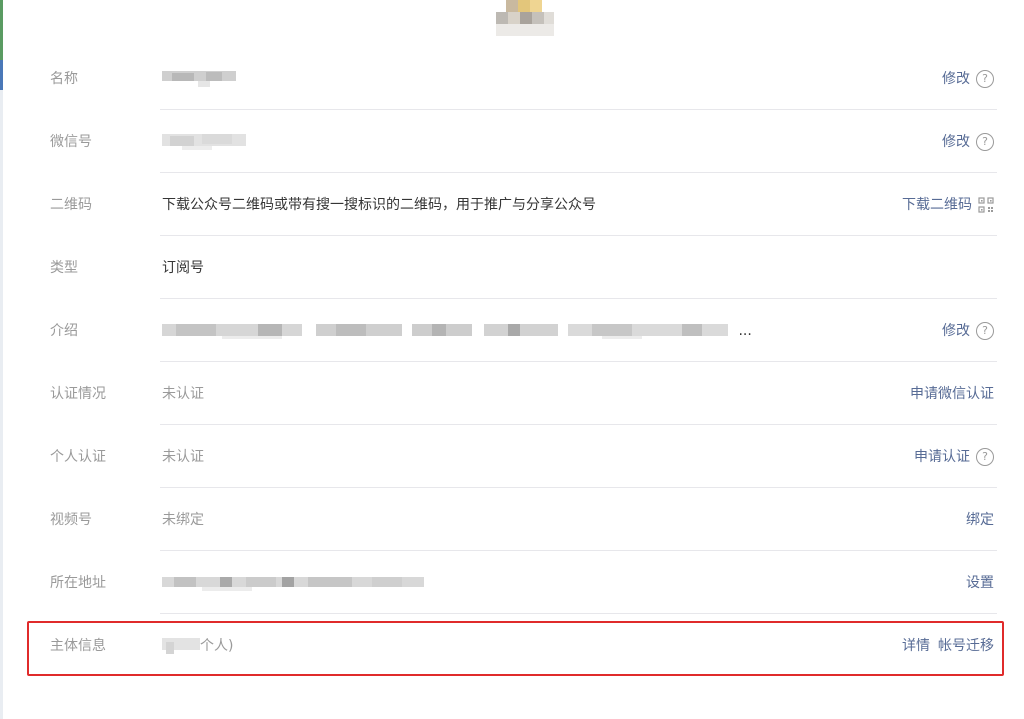 The width and height of the screenshot is (1024, 719). Describe the element at coordinates (942, 457) in the screenshot. I see `apply-verification-link: 申请认证` at that location.